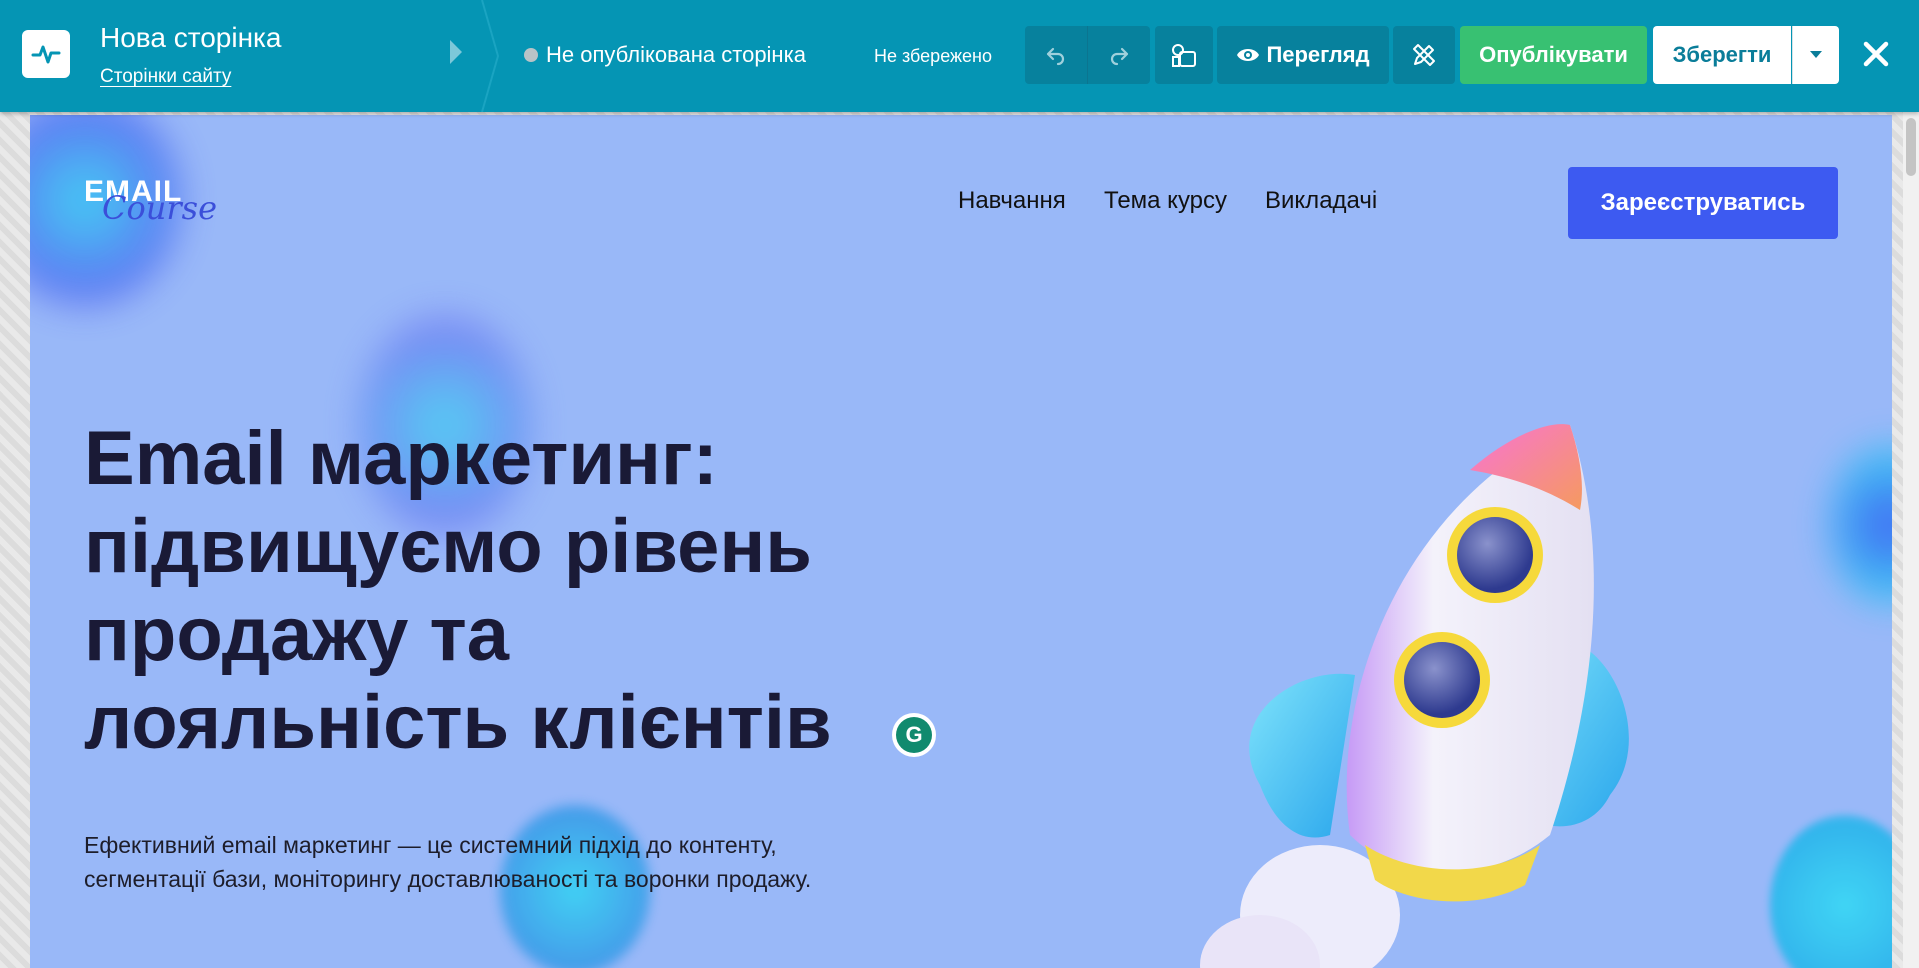 Image resolution: width=1919 pixels, height=968 pixels. What do you see at coordinates (190, 38) in the screenshot?
I see `page-title: Нова сторінка` at bounding box center [190, 38].